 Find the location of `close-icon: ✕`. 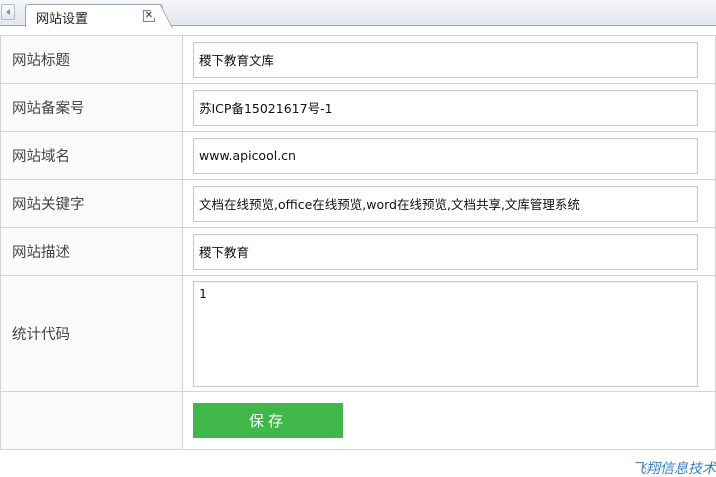

close-icon: ✕ is located at coordinates (149, 16).